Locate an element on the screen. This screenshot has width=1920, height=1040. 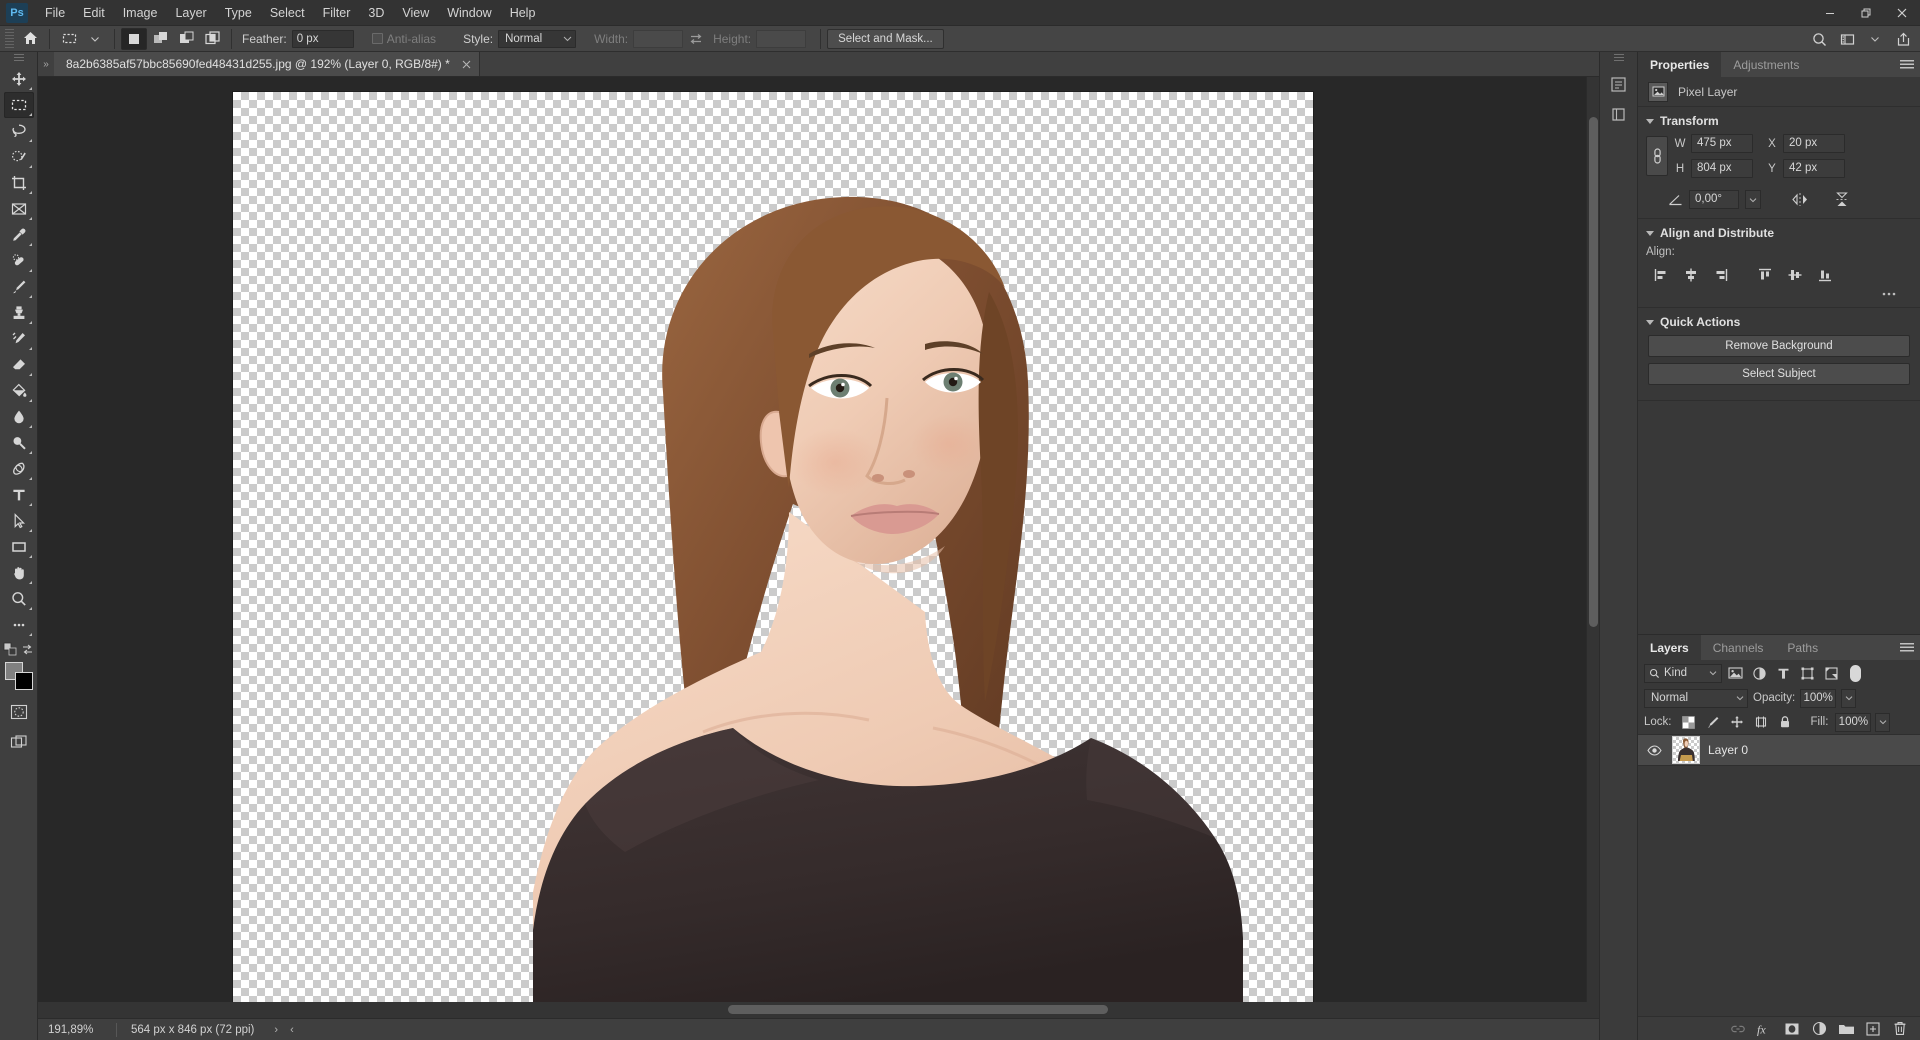
intersect-with-selection-icon is located at coordinates (212, 39).